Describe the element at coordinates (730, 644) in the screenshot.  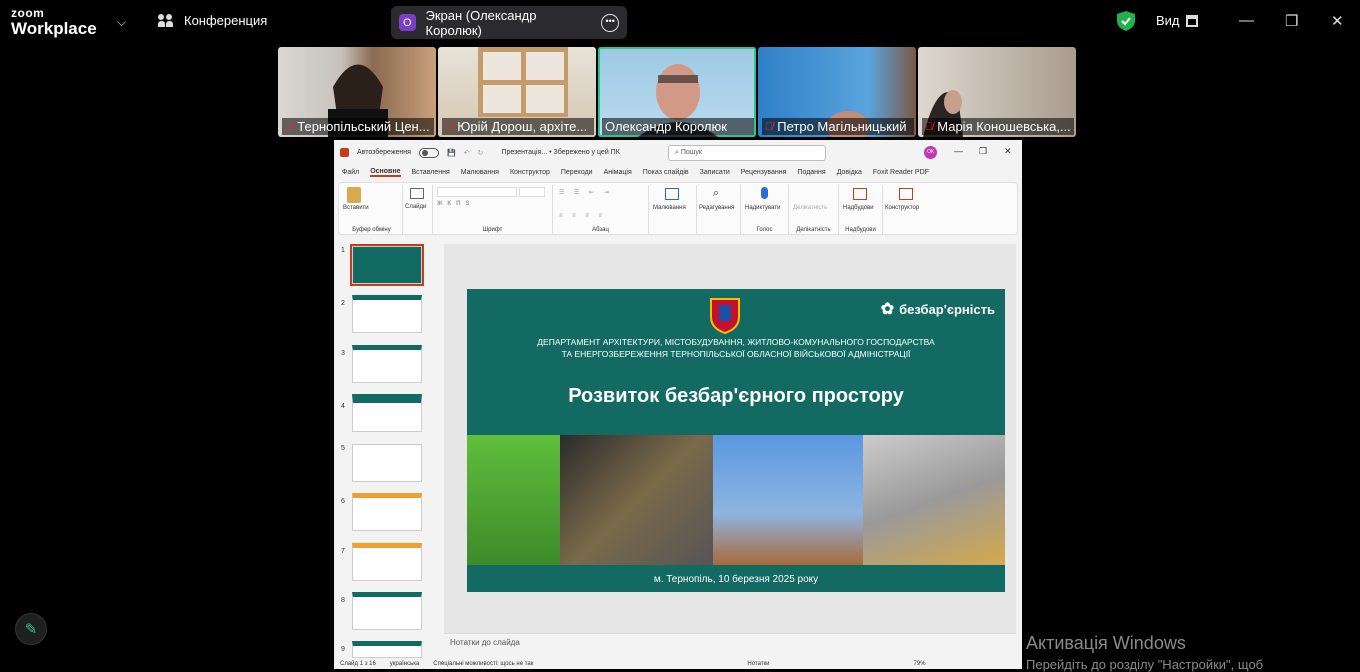
I see `notes-field: Нотатки до слайда` at that location.